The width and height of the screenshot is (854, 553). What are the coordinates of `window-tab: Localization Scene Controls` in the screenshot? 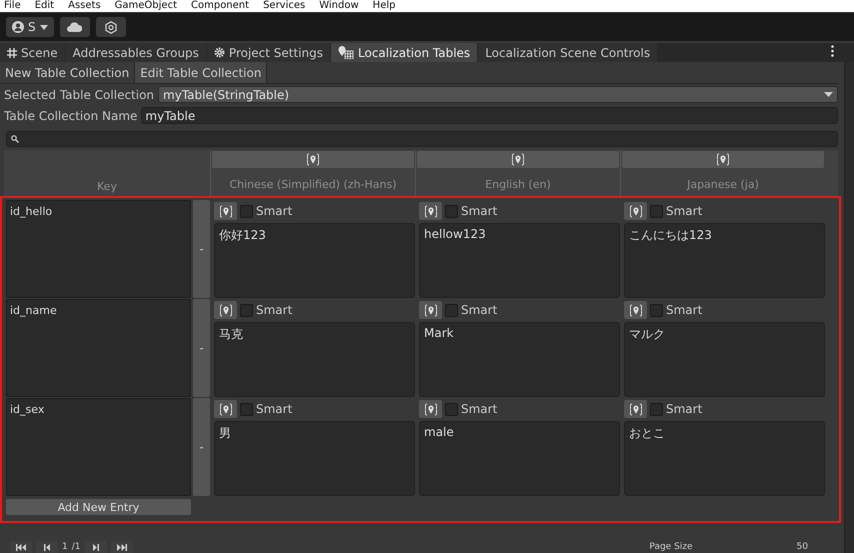 It's located at (568, 52).